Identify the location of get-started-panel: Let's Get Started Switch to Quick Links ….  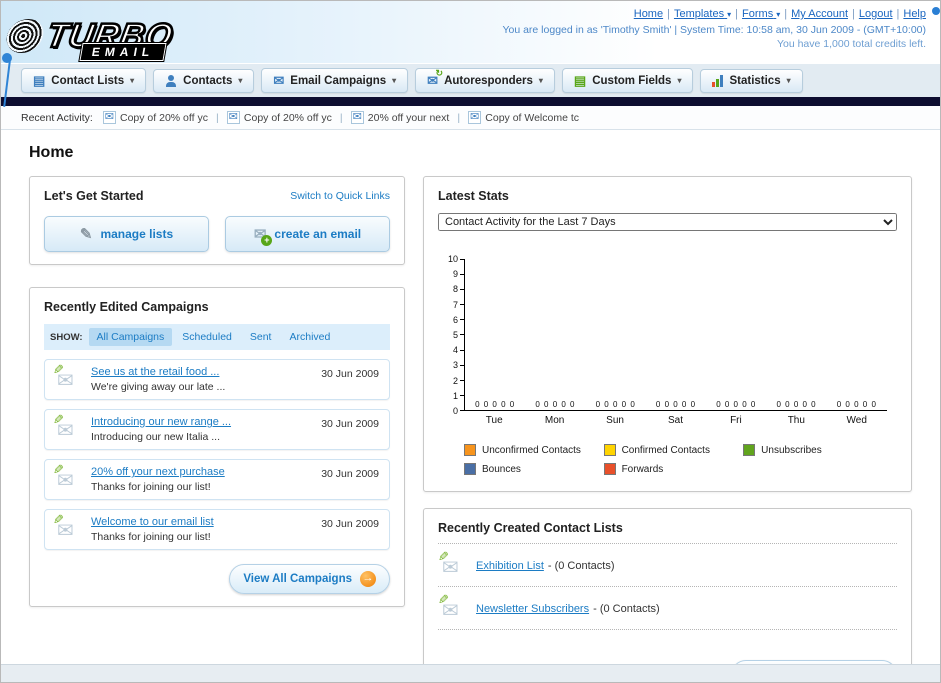
(217, 220).